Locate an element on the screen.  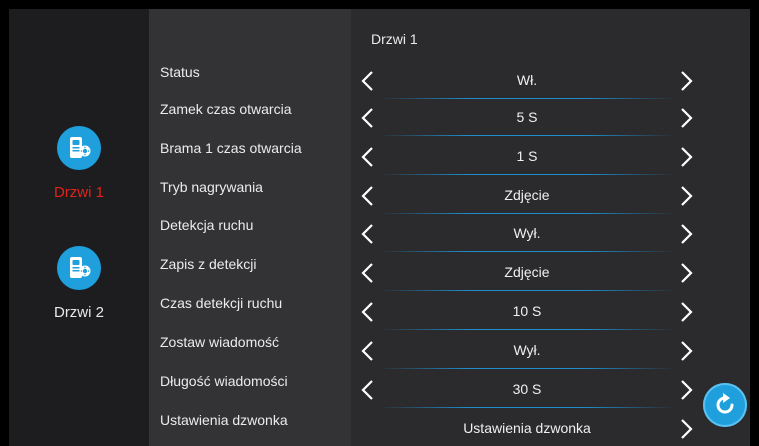
sidebar-item-label: Drzwi 1 is located at coordinates (78, 192).